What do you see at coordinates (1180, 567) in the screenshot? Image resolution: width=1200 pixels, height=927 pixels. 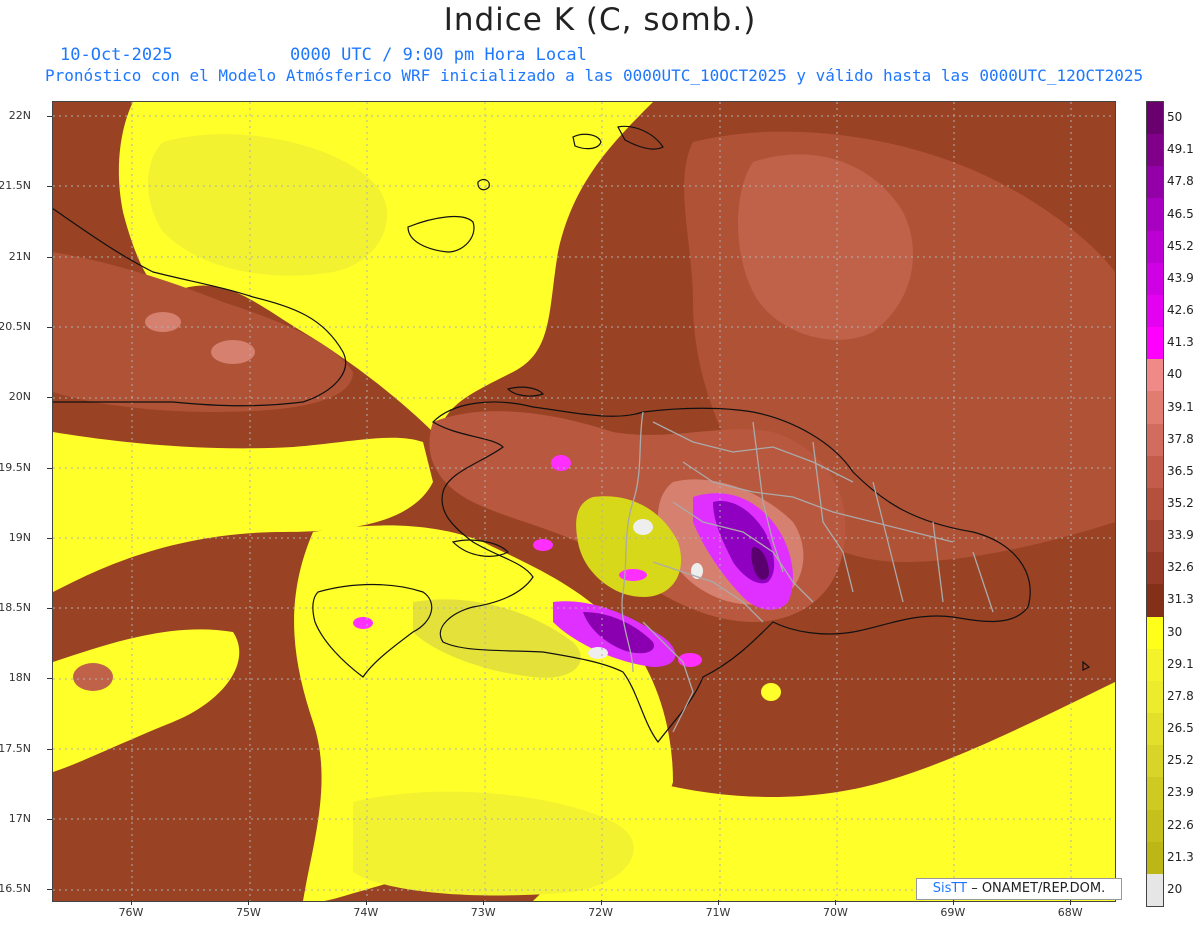 I see `colorbar-tick-label: 32.6` at bounding box center [1180, 567].